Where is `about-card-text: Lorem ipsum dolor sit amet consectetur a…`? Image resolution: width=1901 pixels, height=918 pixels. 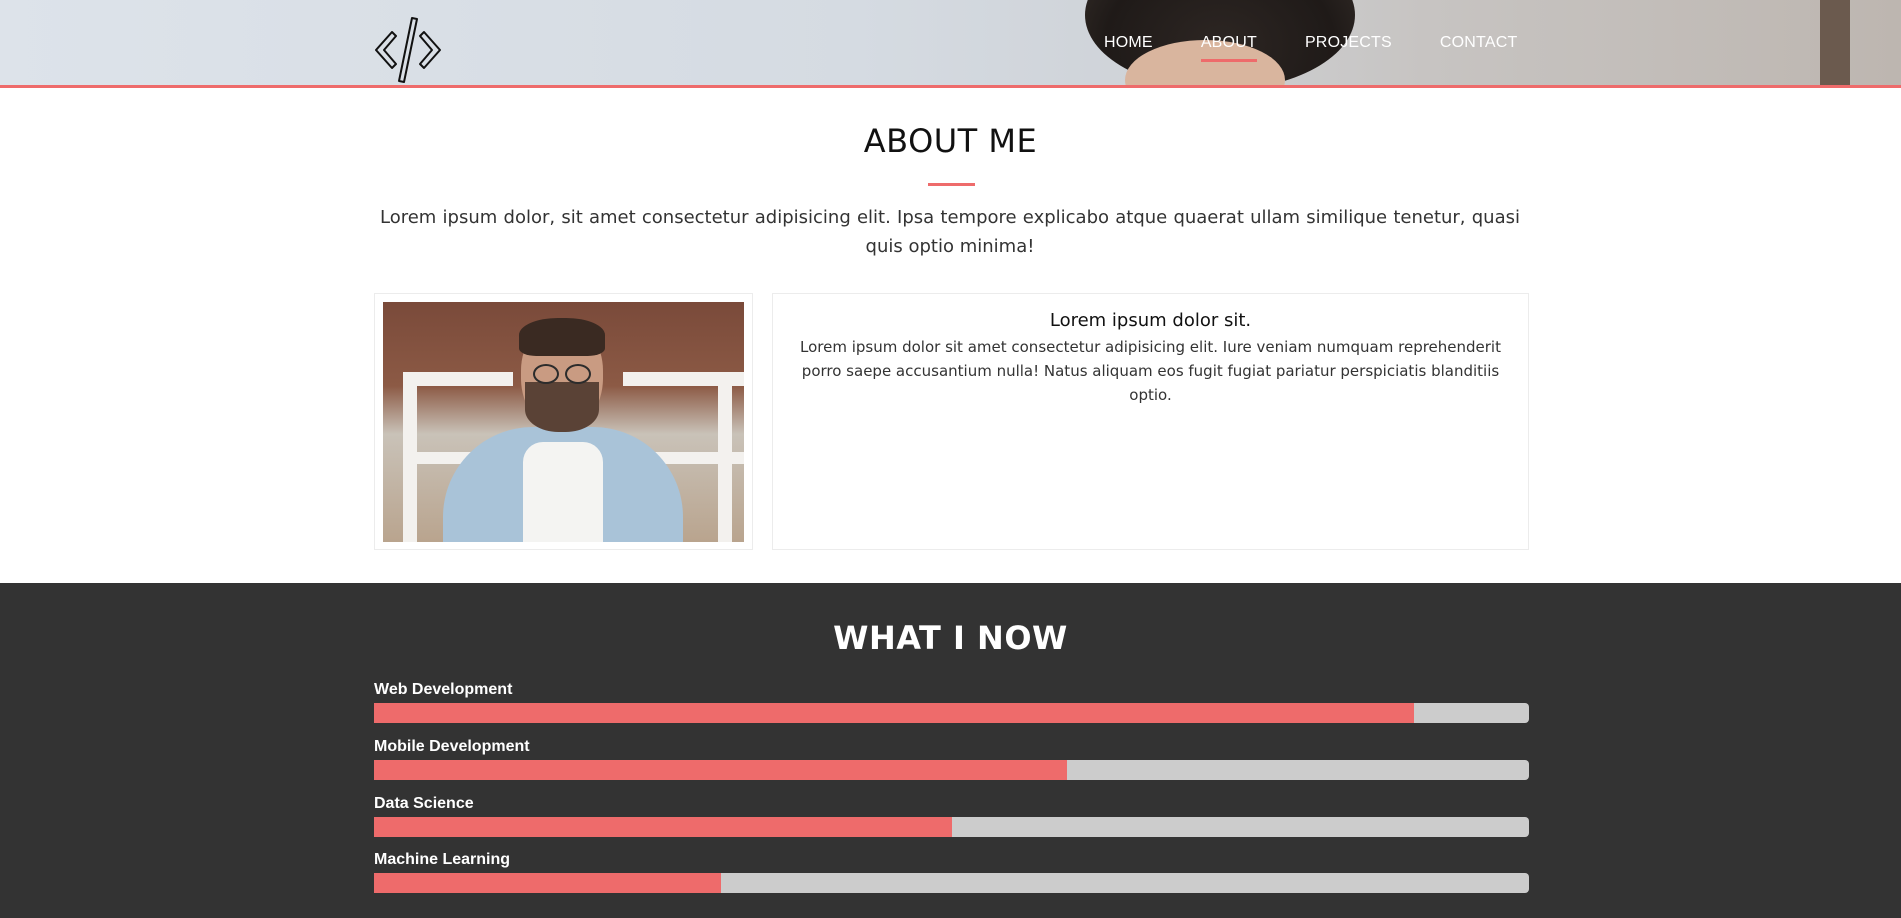
about-card-text: Lorem ipsum dolor sit amet consectetur a… is located at coordinates (1150, 371).